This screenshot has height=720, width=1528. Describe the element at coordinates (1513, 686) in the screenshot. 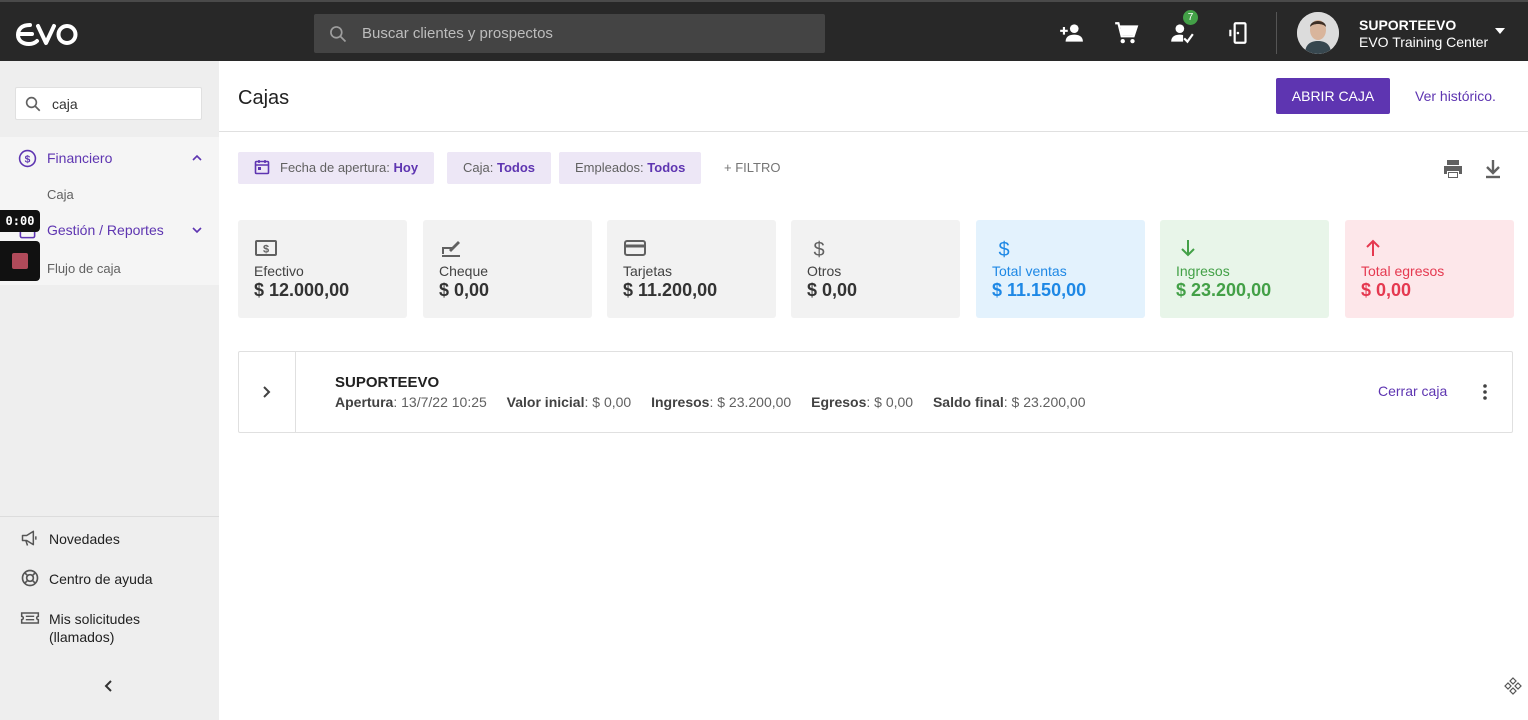

I see `move-grid-icon` at that location.